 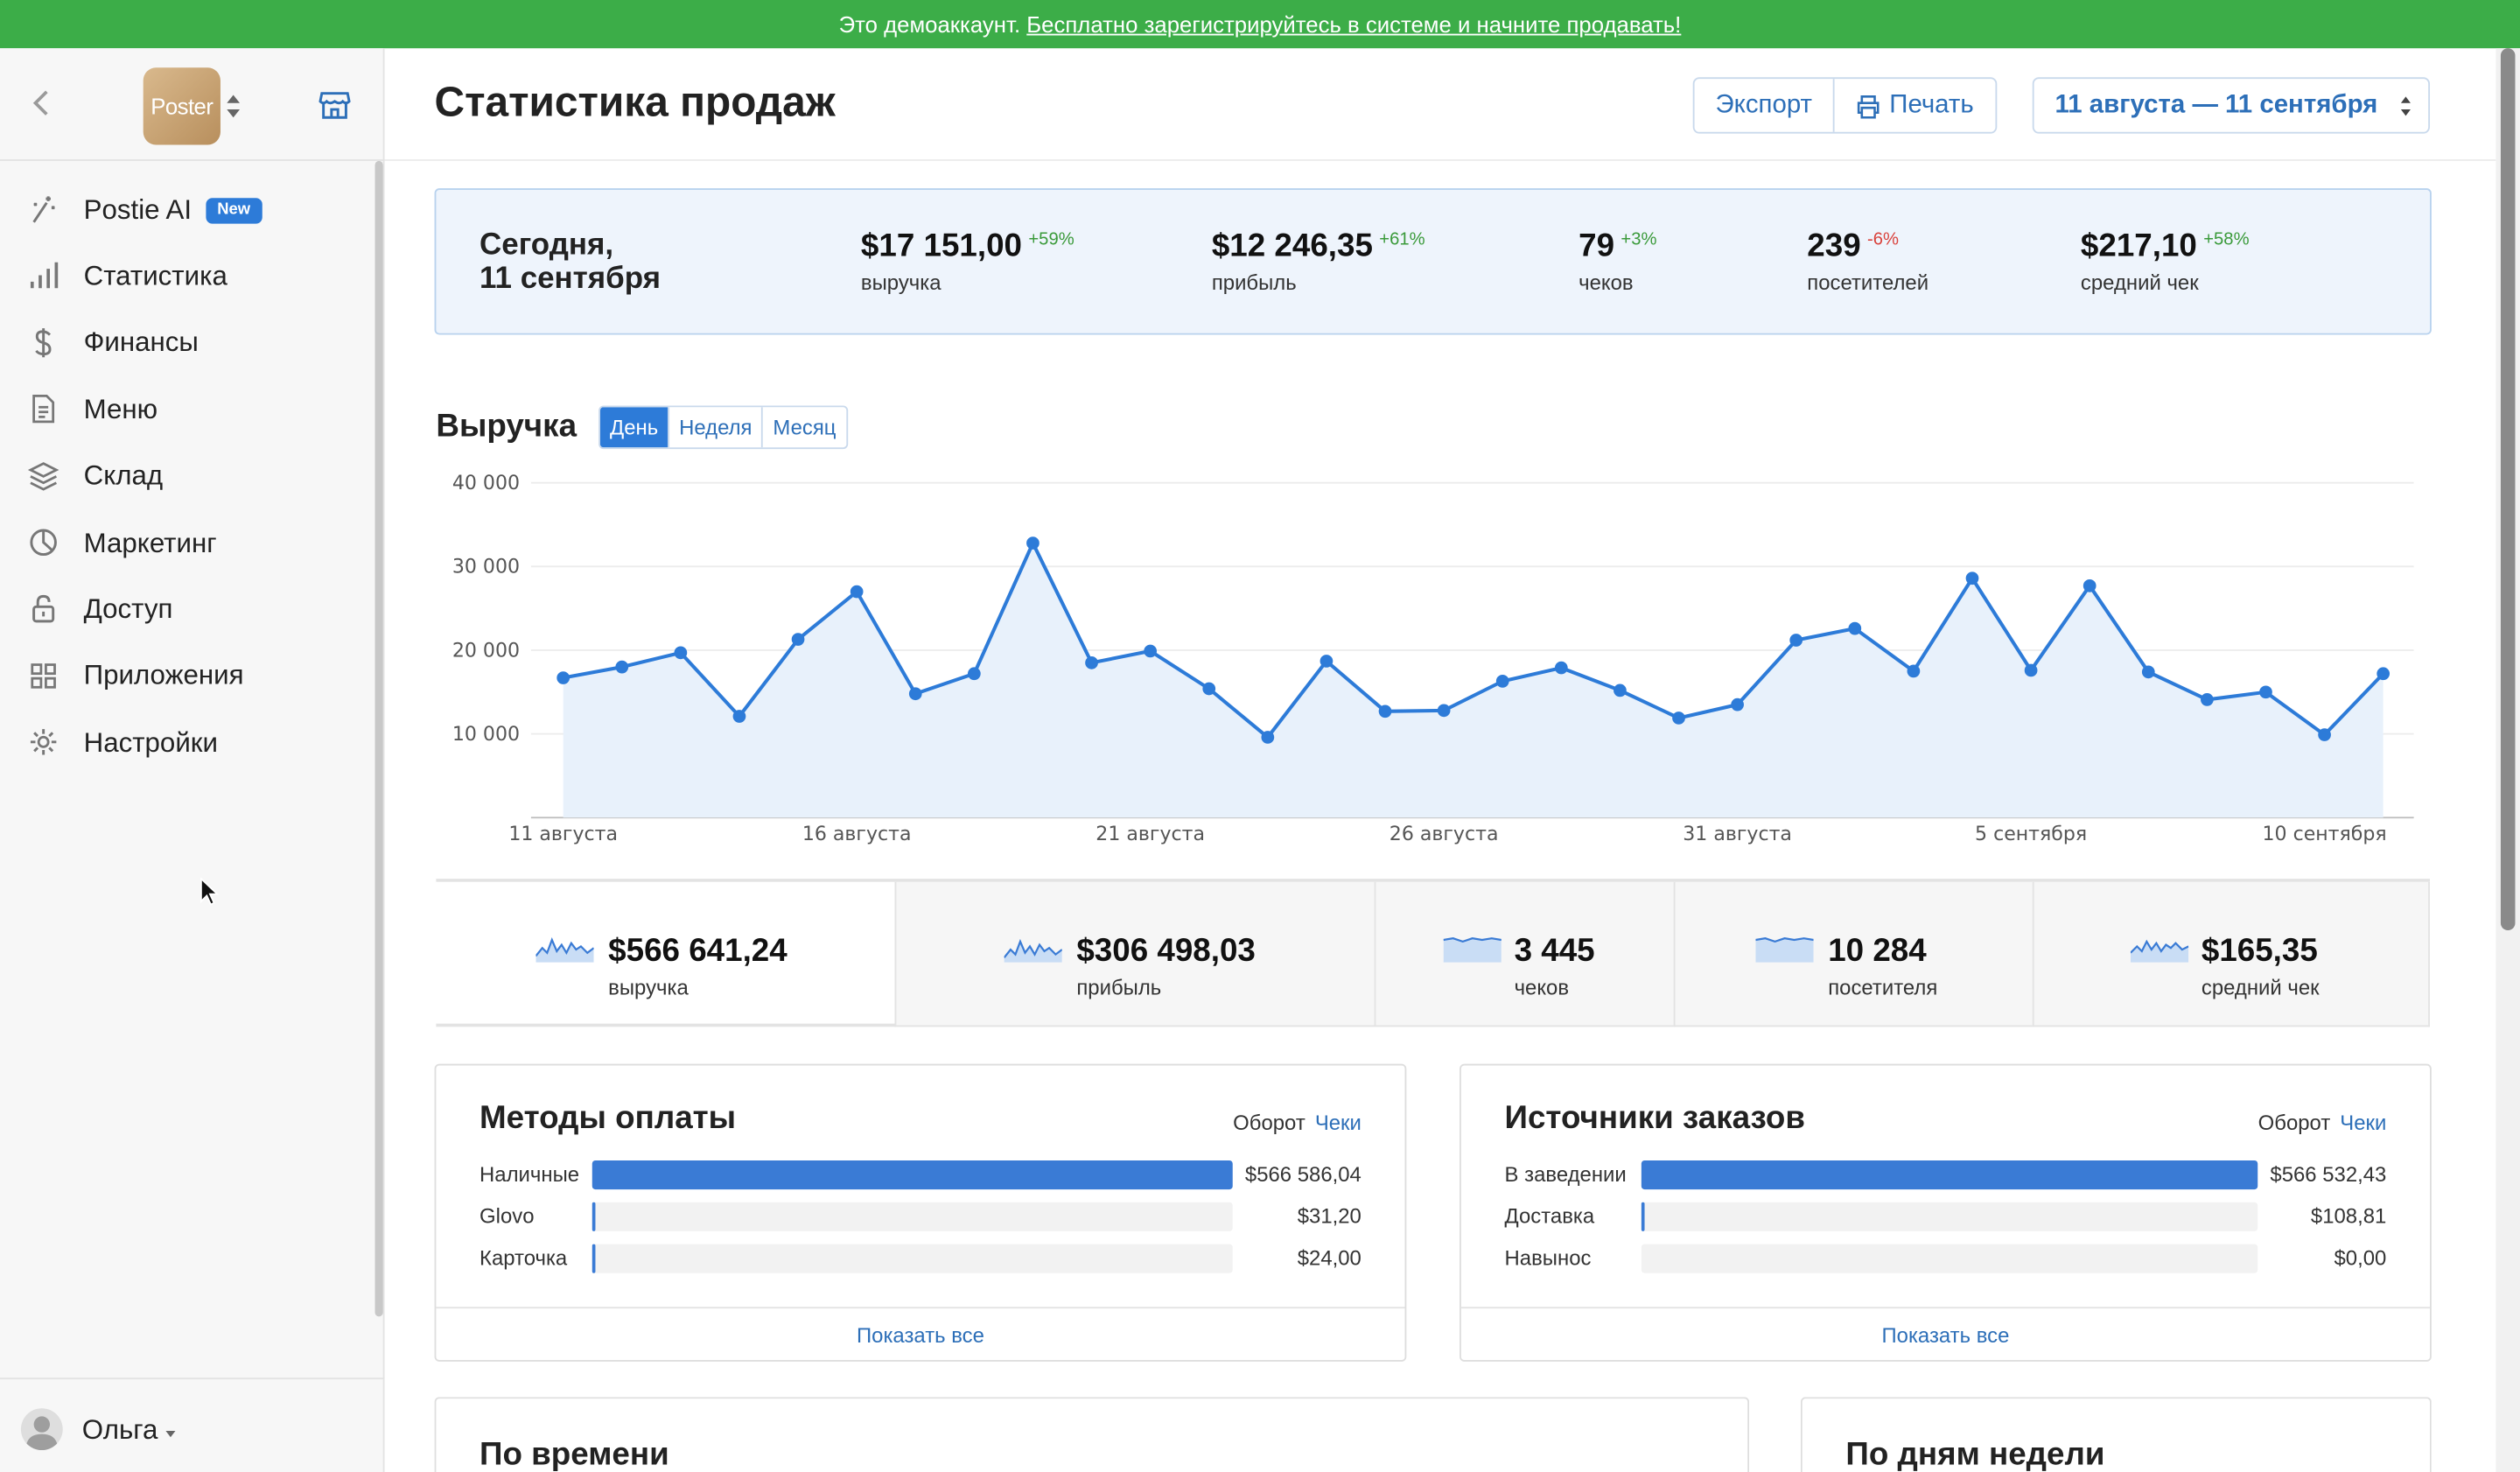 I want to click on total-caption: чеков, so click(x=1542, y=987).